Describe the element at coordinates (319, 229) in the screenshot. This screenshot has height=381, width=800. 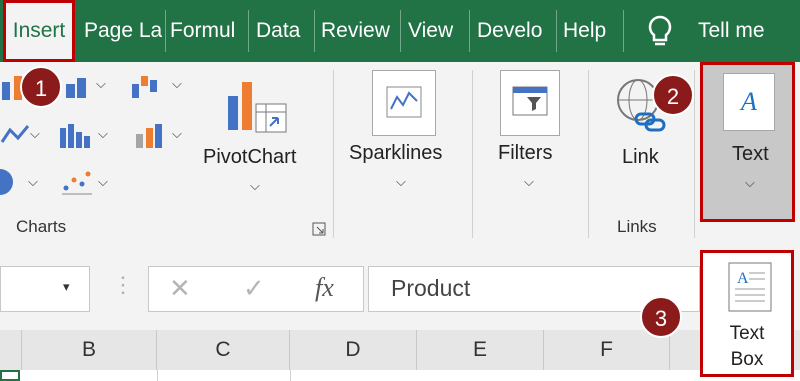
I see `dialog-launcher-icon` at that location.